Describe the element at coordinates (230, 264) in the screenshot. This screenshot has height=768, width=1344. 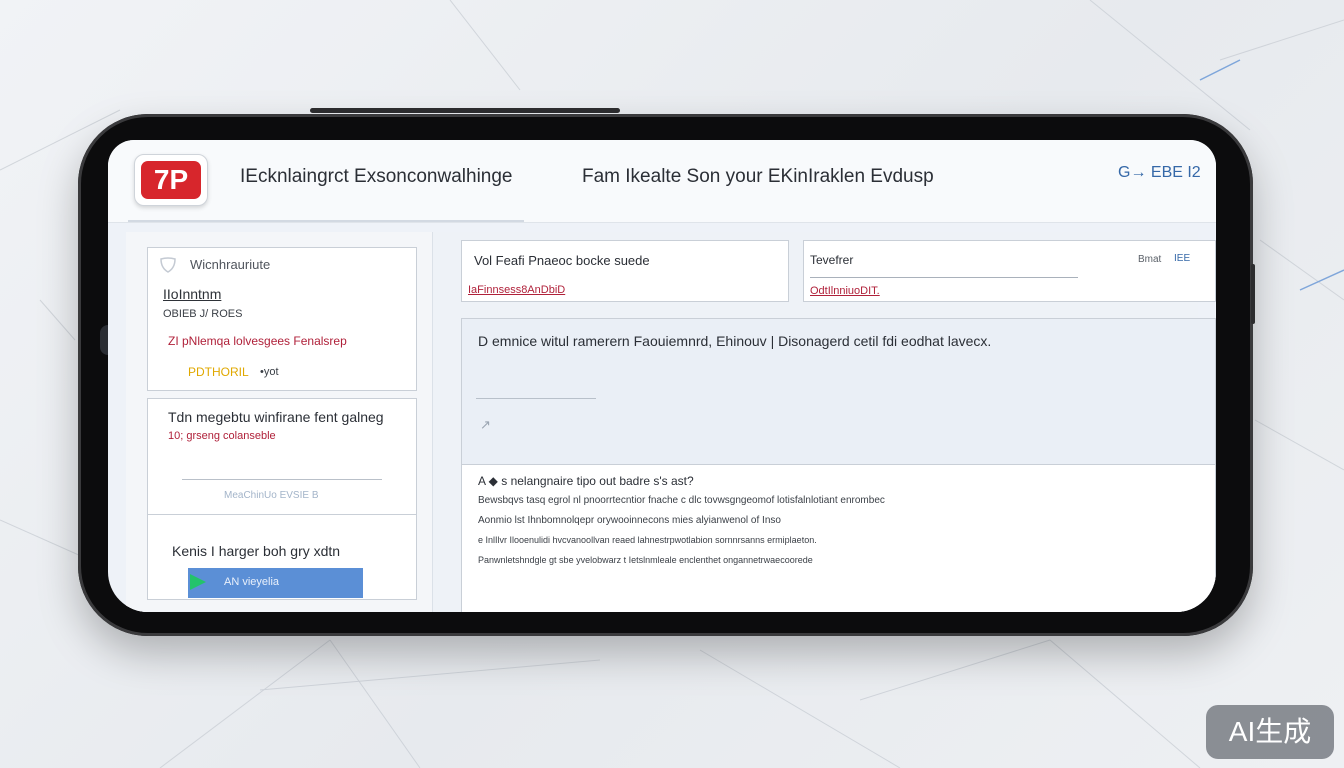
I see `card-heading: Wicnhrauriute` at that location.